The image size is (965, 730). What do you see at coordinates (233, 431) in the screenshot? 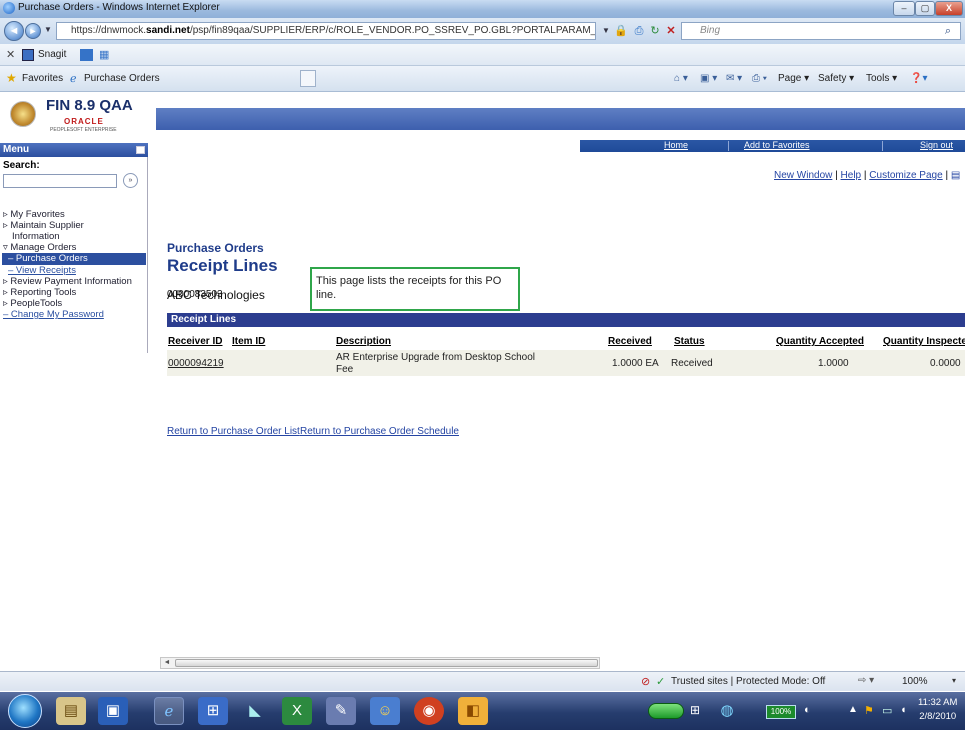
I see `return-po-list-link: Return to Purchase Order List` at bounding box center [233, 431].